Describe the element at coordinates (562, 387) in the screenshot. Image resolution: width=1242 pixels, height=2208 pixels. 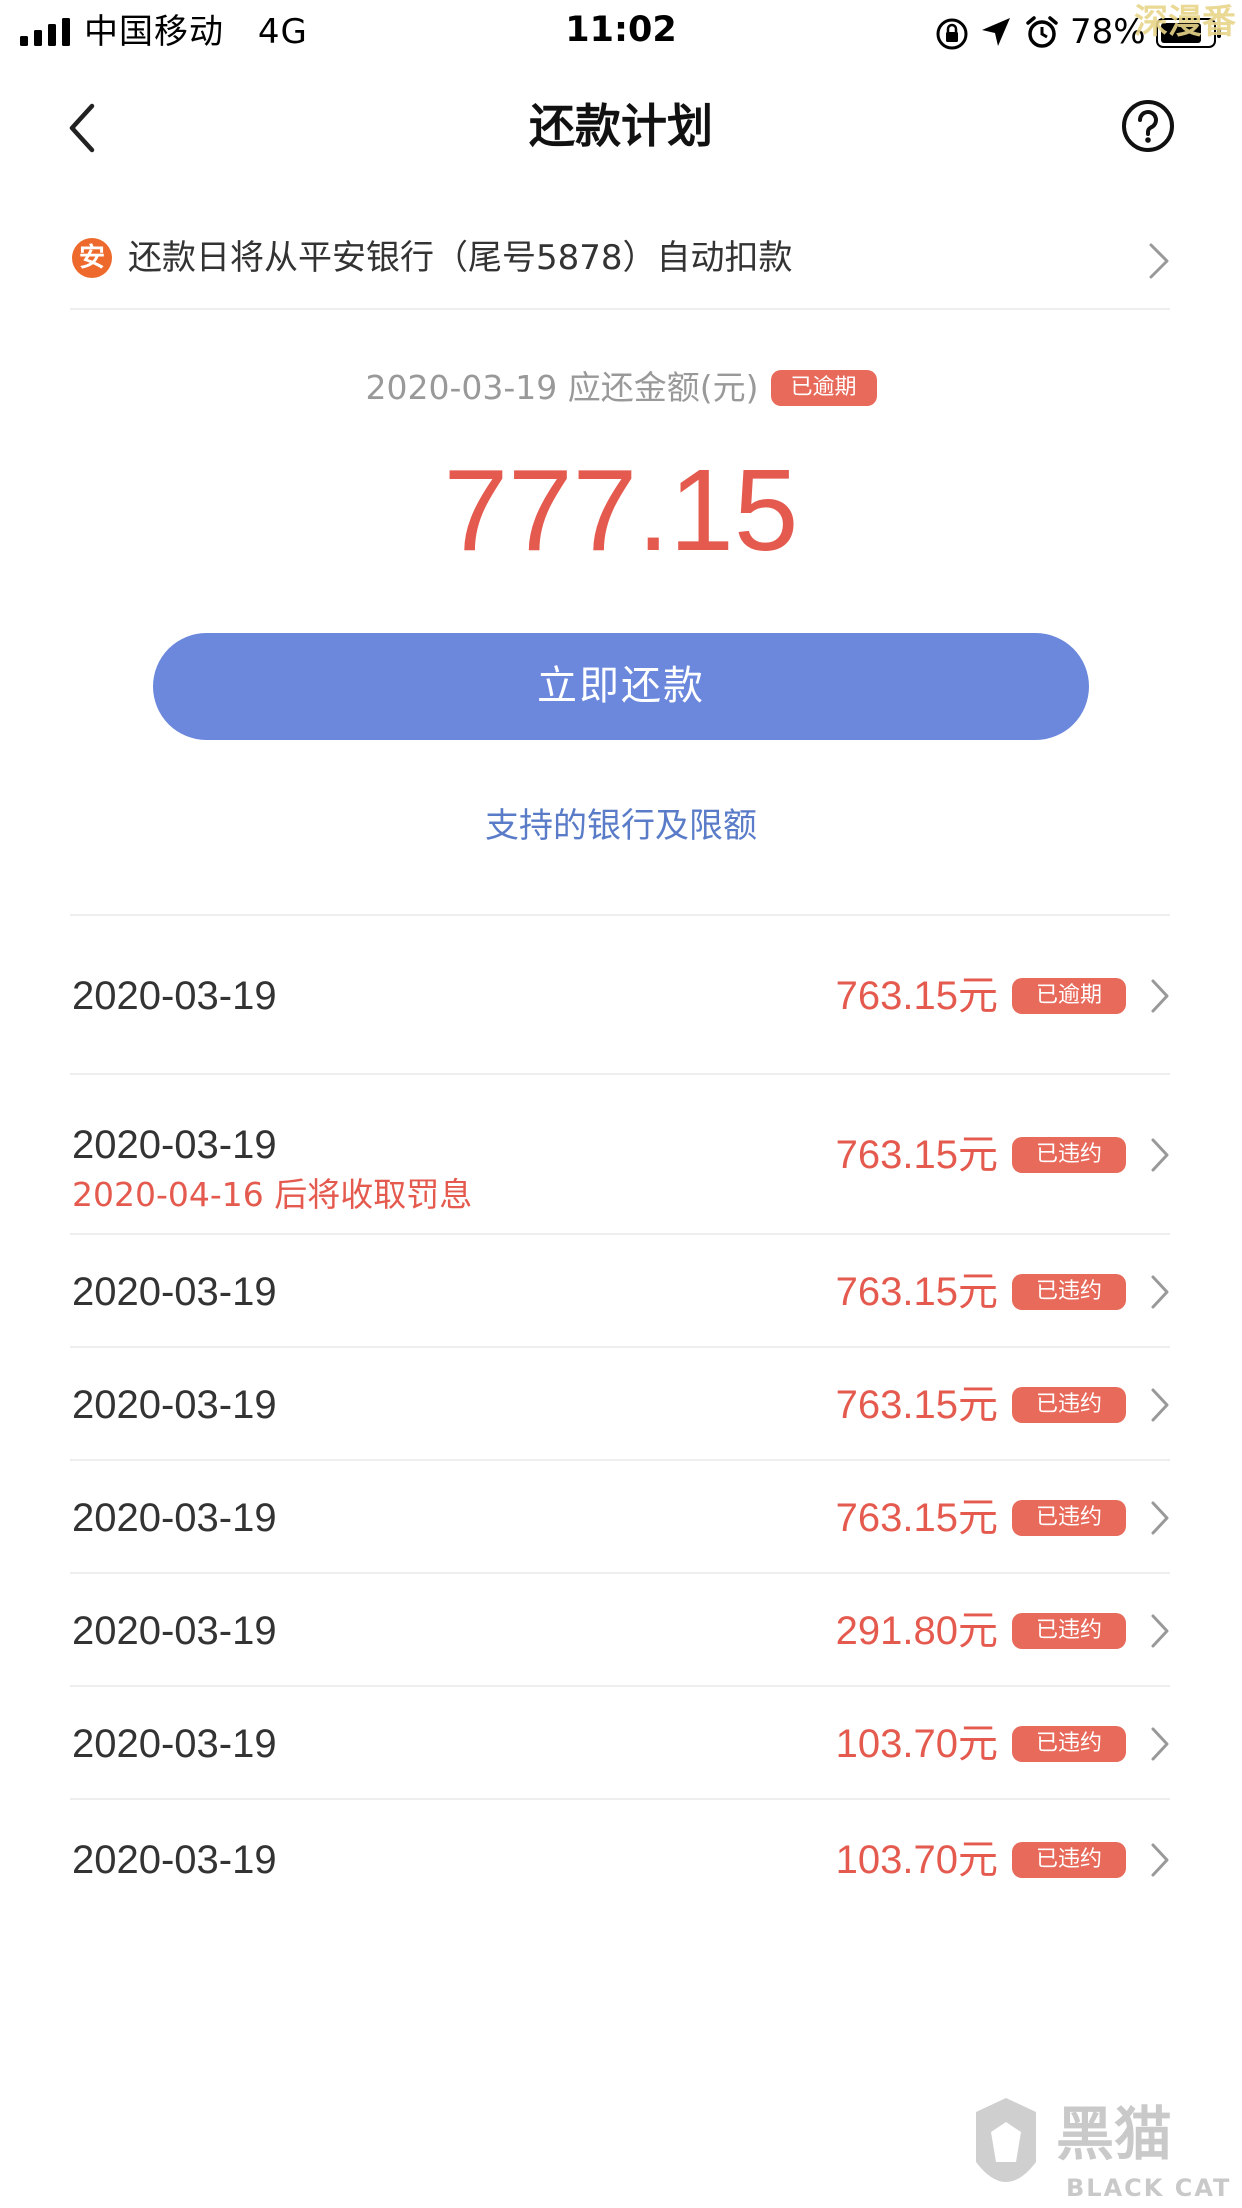
I see `due-label: 2020-03-19 应还金额(元)` at that location.